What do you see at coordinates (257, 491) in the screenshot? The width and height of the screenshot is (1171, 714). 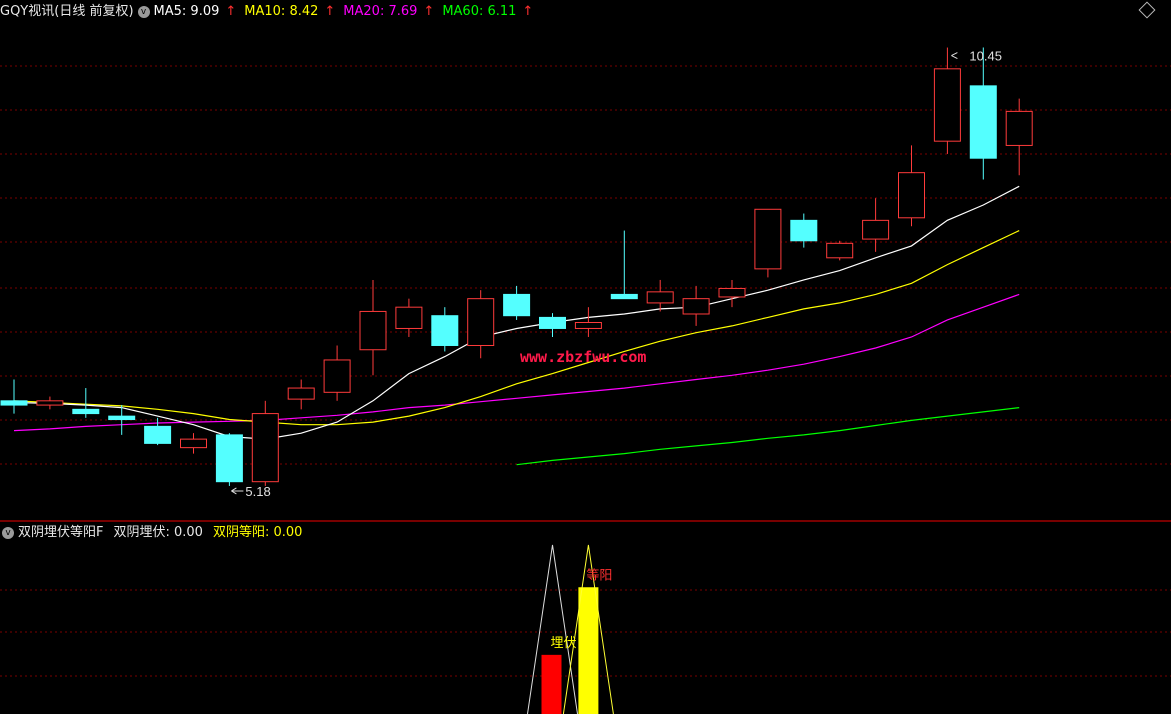 I see `low-price-label: 5.18` at bounding box center [257, 491].